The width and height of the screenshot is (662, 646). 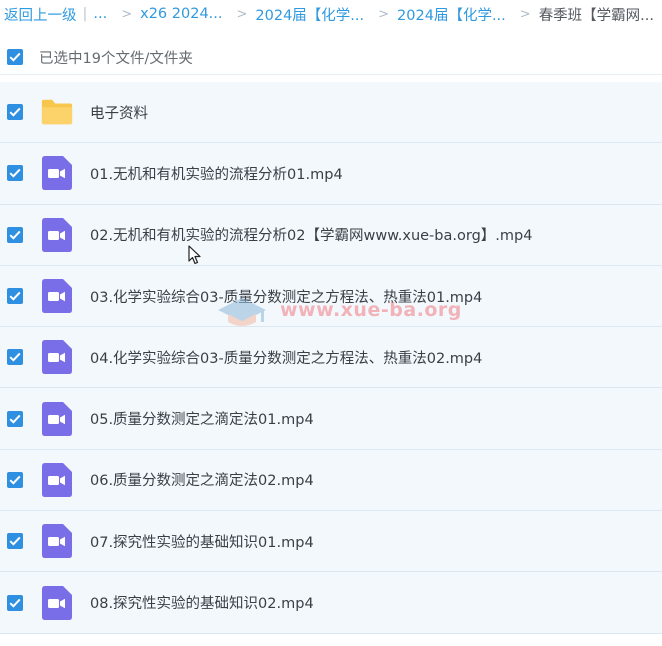 What do you see at coordinates (119, 112) in the screenshot?
I see `file-name: 电子资料` at bounding box center [119, 112].